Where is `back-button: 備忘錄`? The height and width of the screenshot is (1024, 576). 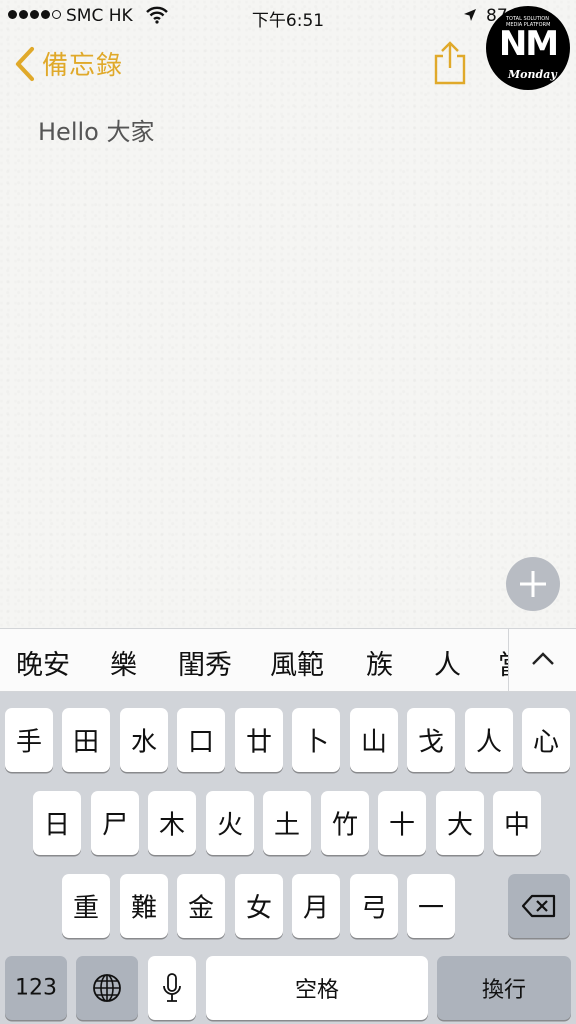 back-button: 備忘錄 is located at coordinates (68, 63).